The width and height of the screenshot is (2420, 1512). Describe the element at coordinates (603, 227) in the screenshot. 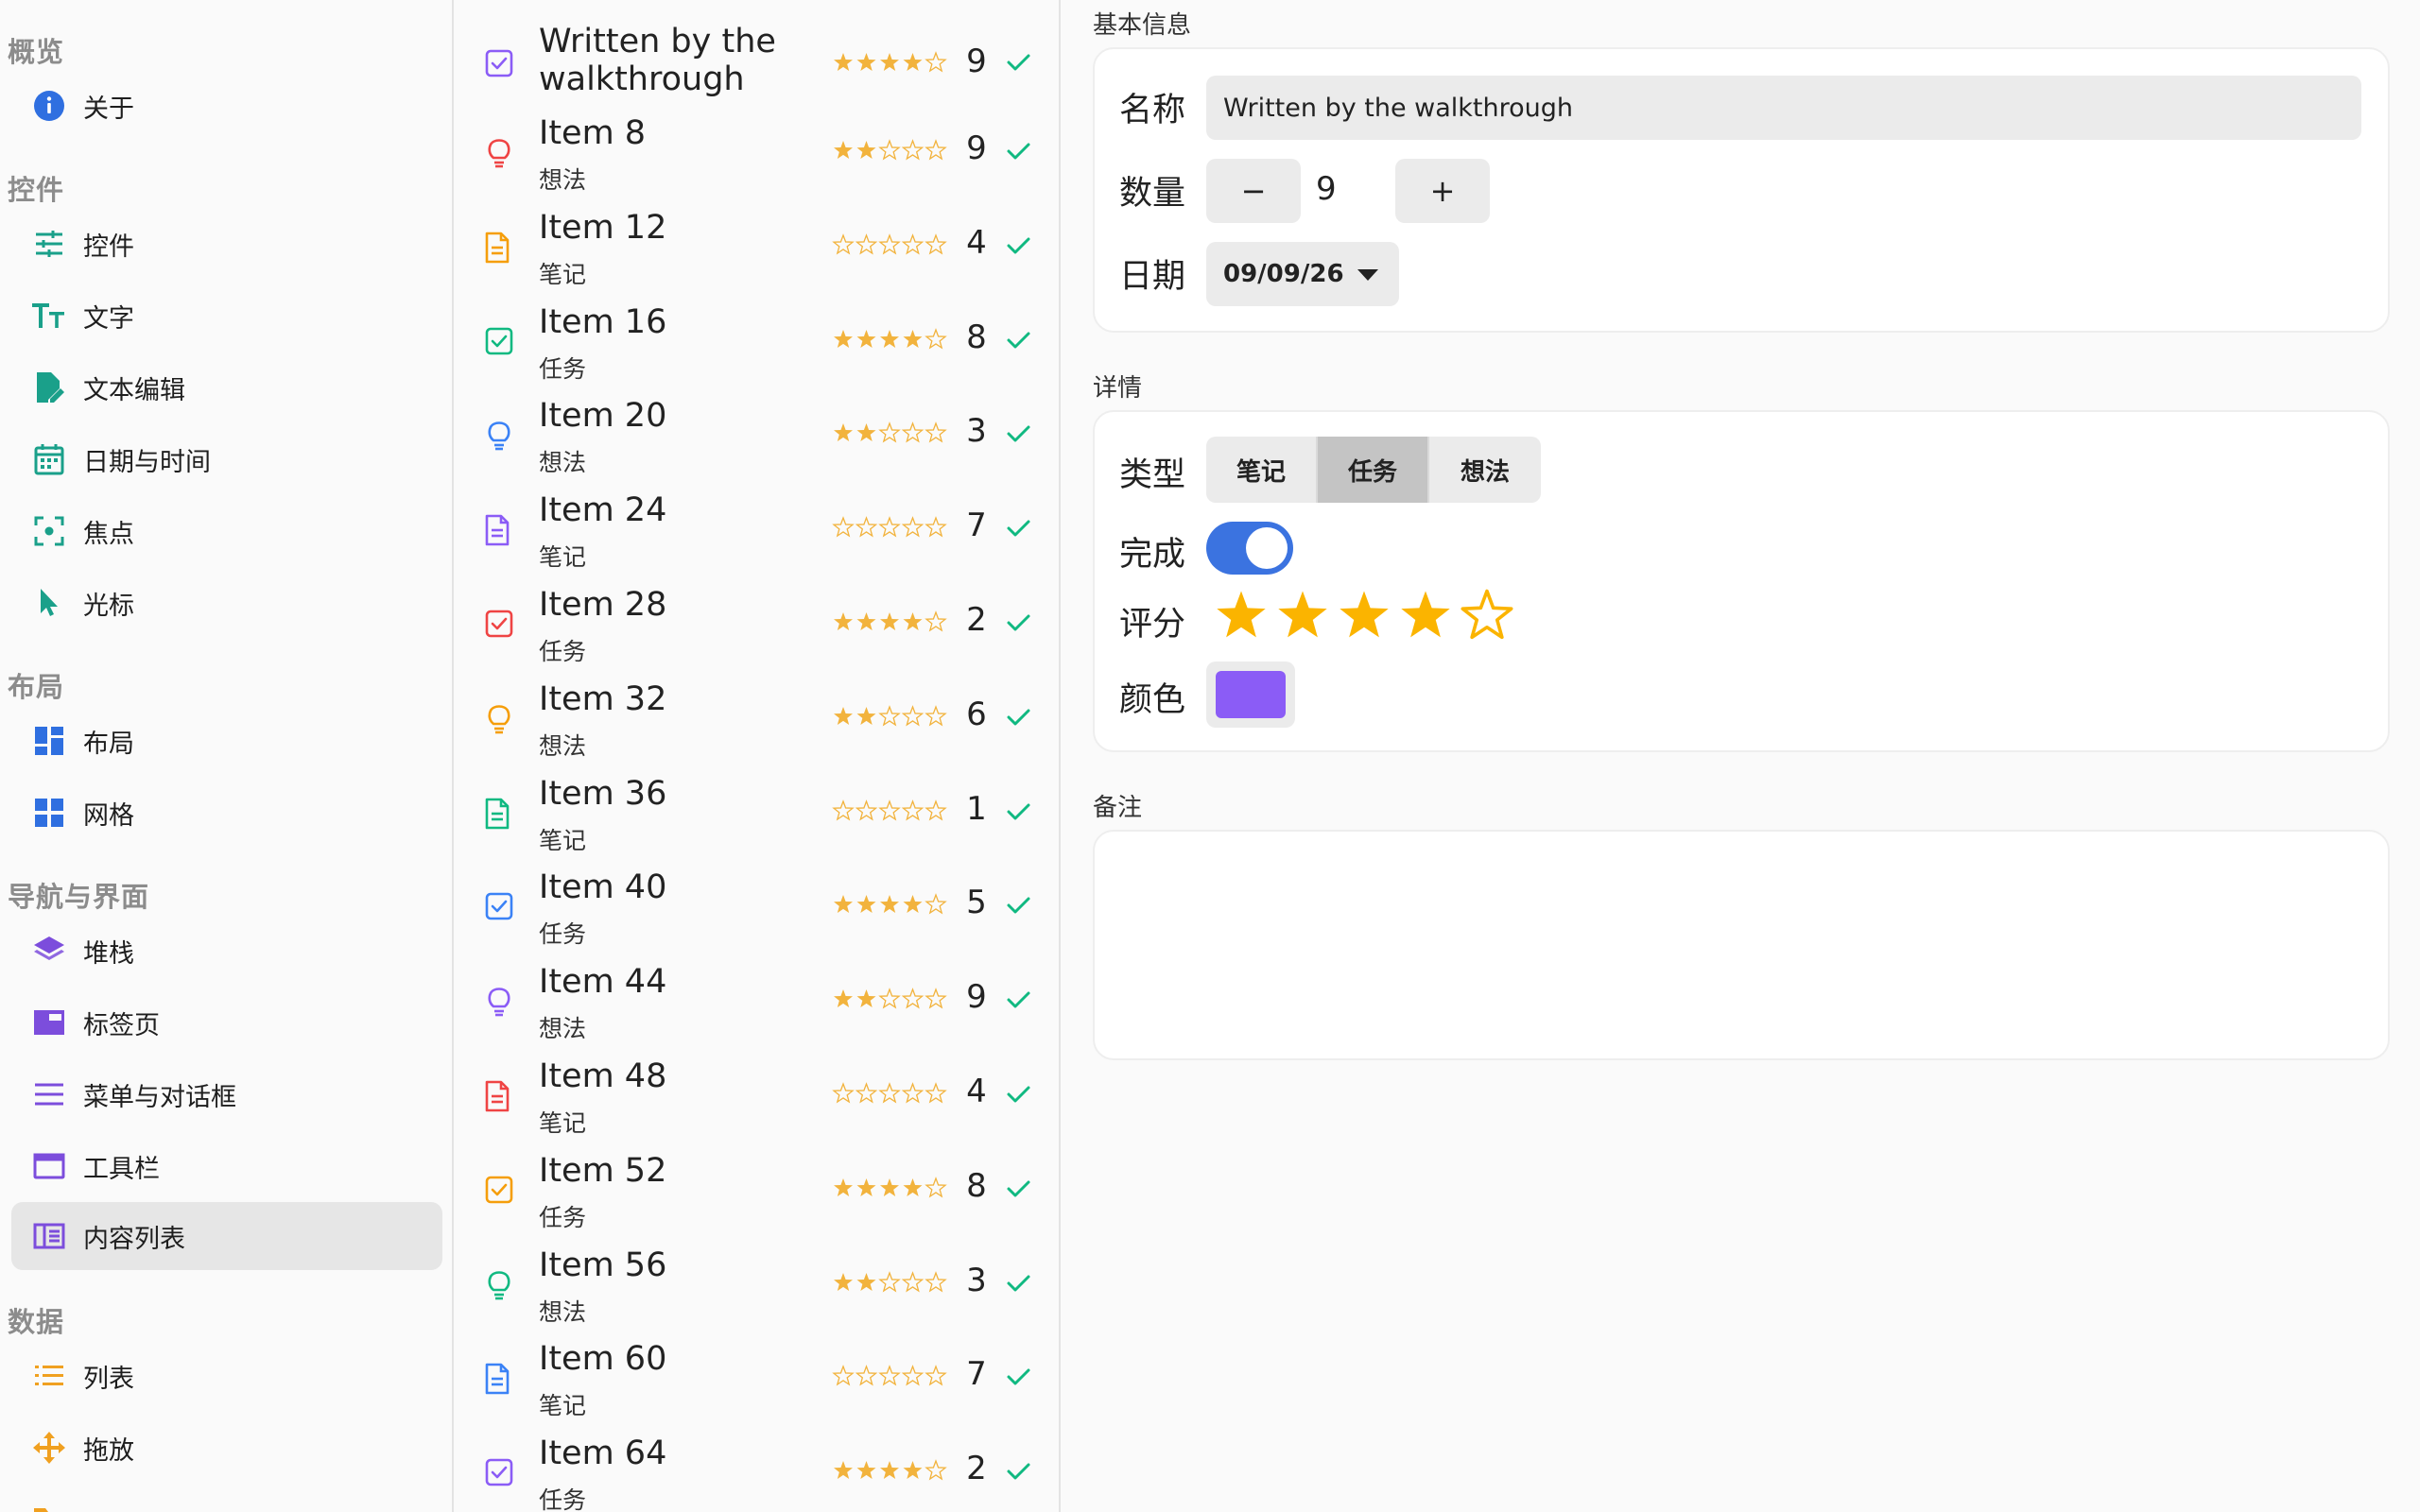

I see `item-title: Item 12` at that location.